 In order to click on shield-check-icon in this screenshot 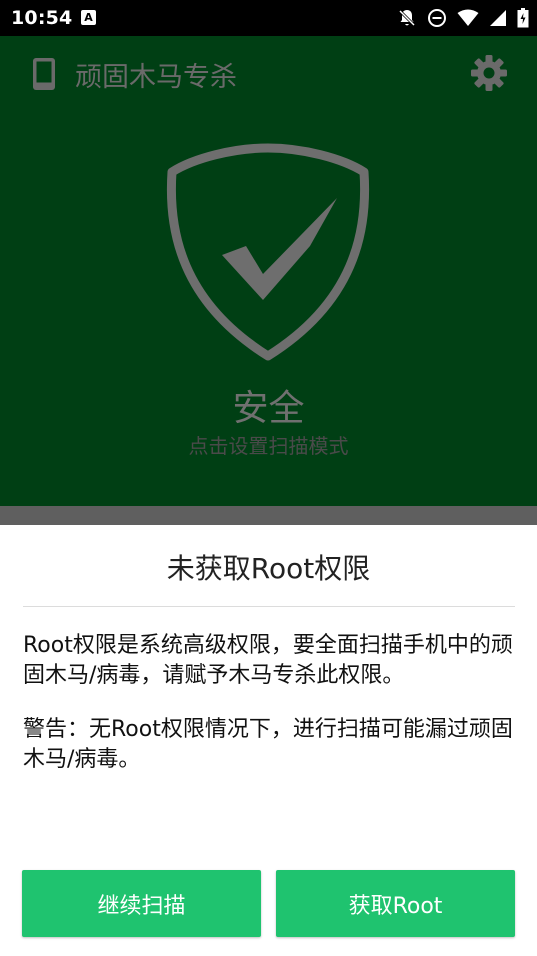, I will do `click(268, 252)`.